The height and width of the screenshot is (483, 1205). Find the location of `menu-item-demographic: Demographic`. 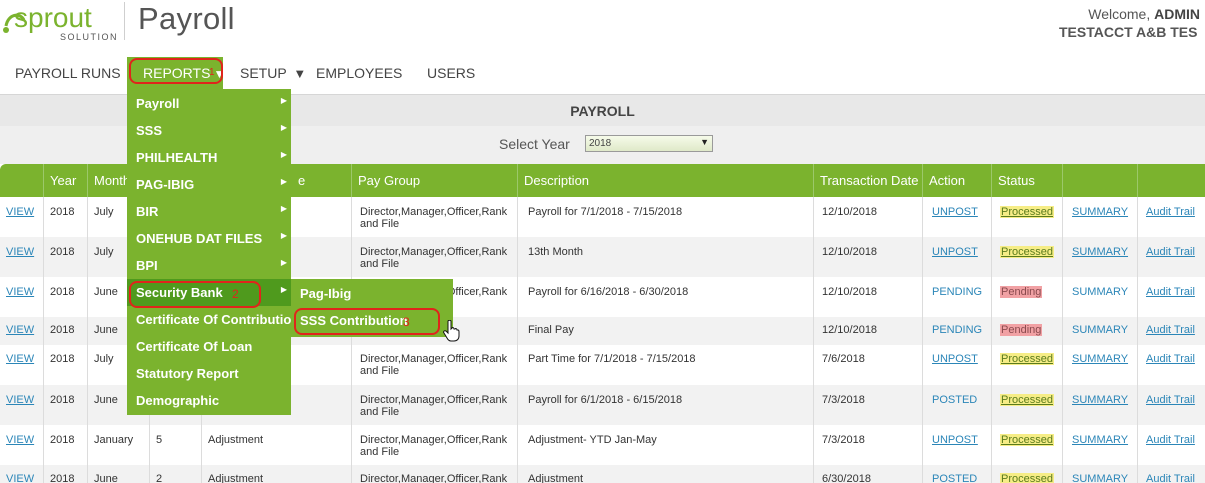

menu-item-demographic: Demographic is located at coordinates (209, 400).